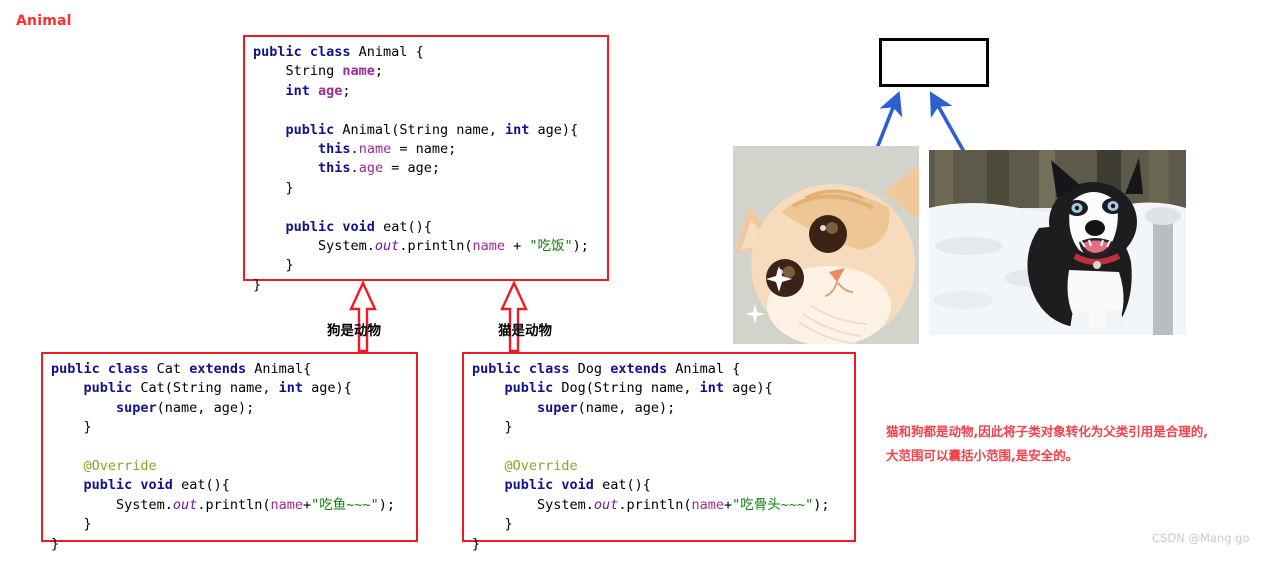  What do you see at coordinates (1047, 431) in the screenshot?
I see `note-line-1: 猫和狗都是动物,因此将子类对象转化为父类引用是合理的,` at bounding box center [1047, 431].